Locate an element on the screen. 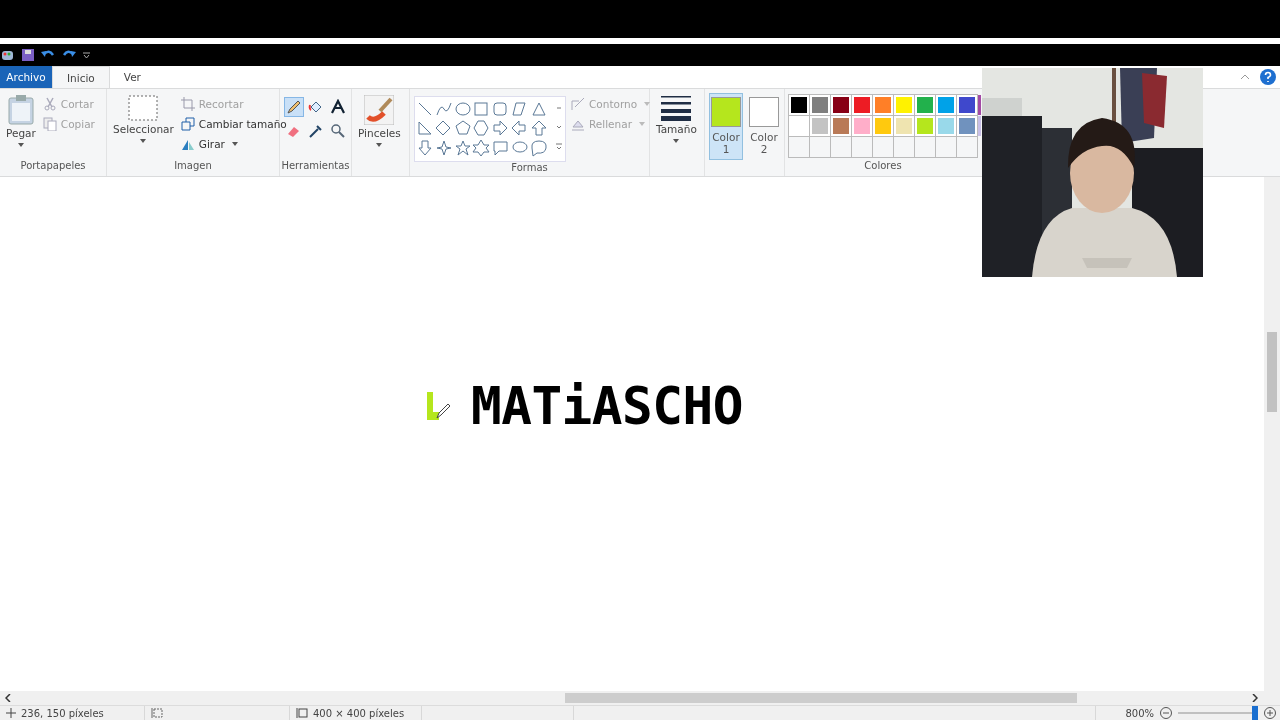 This screenshot has width=1280, height=720. group-label: Portapapeles is located at coordinates (53, 166).